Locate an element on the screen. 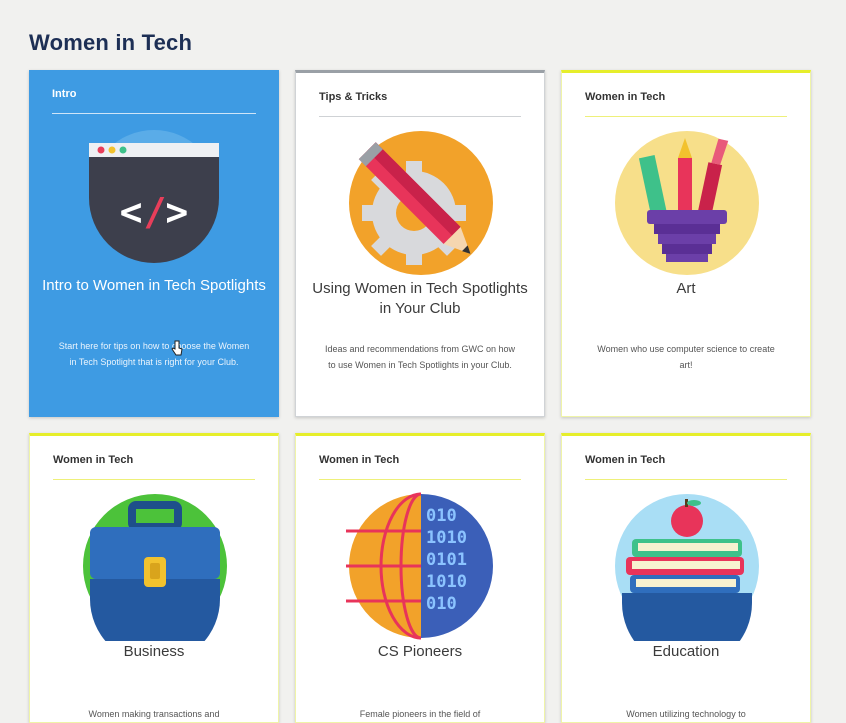 The width and height of the screenshot is (846, 723). code-window-icon: < > / is located at coordinates (154, 200).